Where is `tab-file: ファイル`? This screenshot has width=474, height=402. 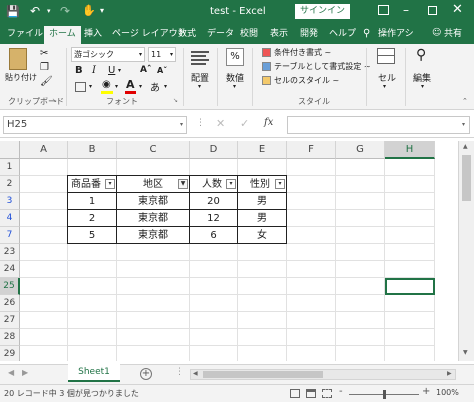 tab-file: ファイル is located at coordinates (25, 34).